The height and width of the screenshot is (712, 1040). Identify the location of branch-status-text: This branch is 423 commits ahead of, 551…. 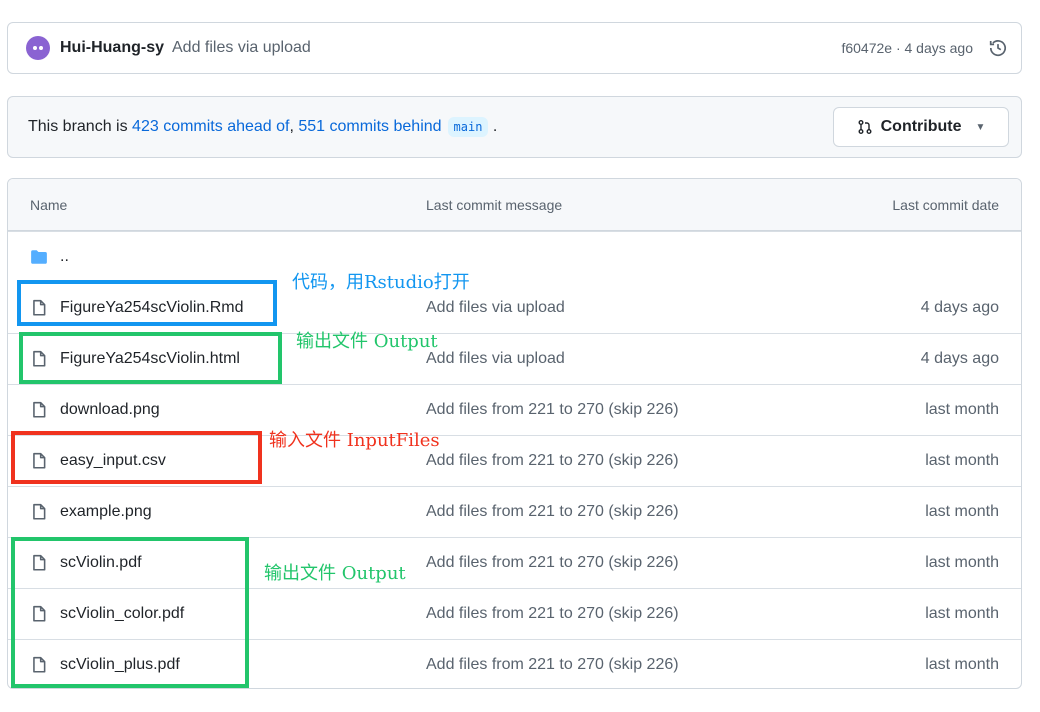
(263, 127).